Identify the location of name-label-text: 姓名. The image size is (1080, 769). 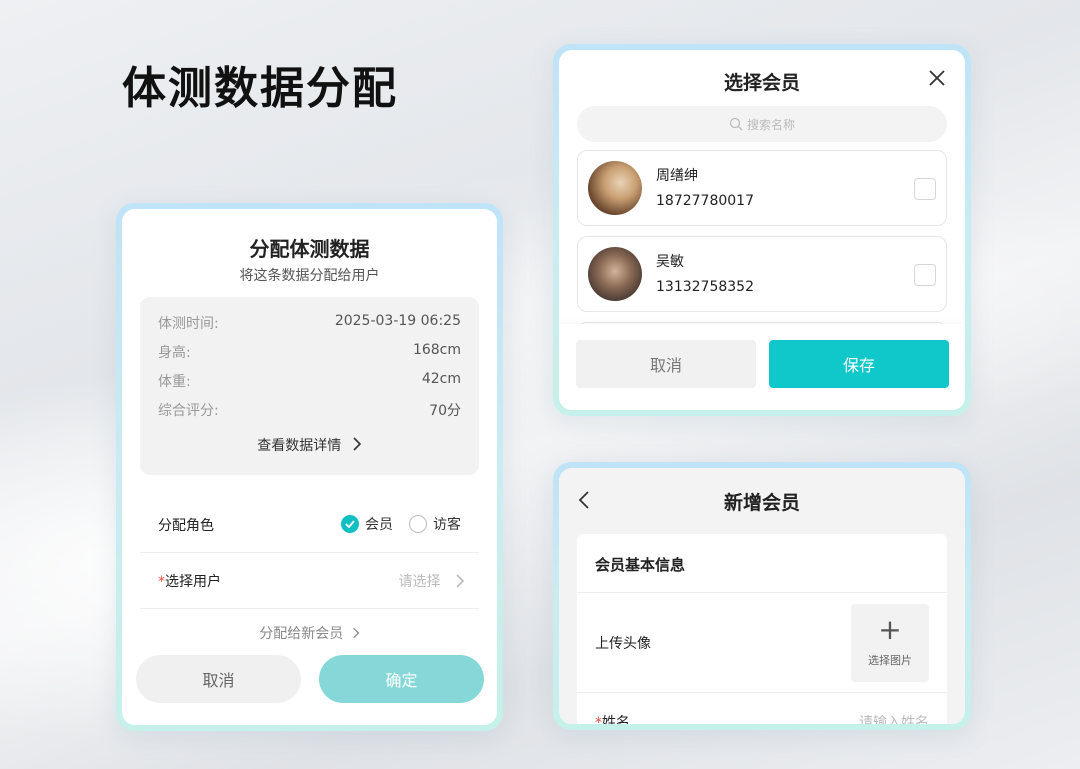
(616, 719).